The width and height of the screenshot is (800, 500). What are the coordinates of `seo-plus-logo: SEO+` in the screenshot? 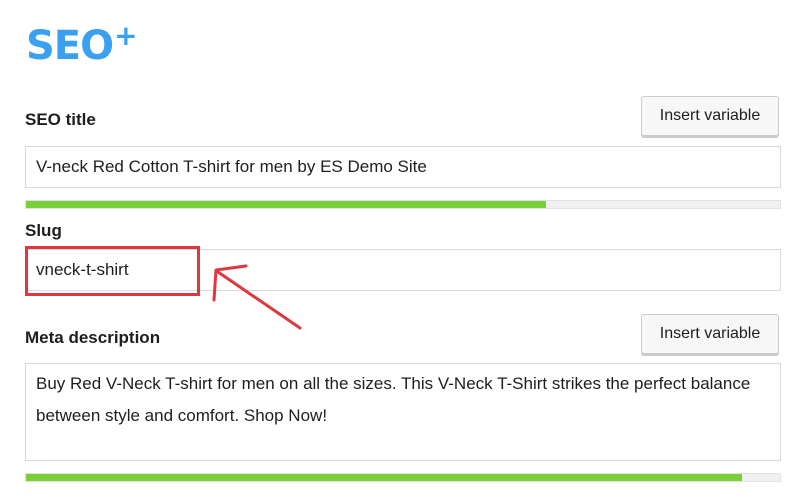 It's located at (82, 41).